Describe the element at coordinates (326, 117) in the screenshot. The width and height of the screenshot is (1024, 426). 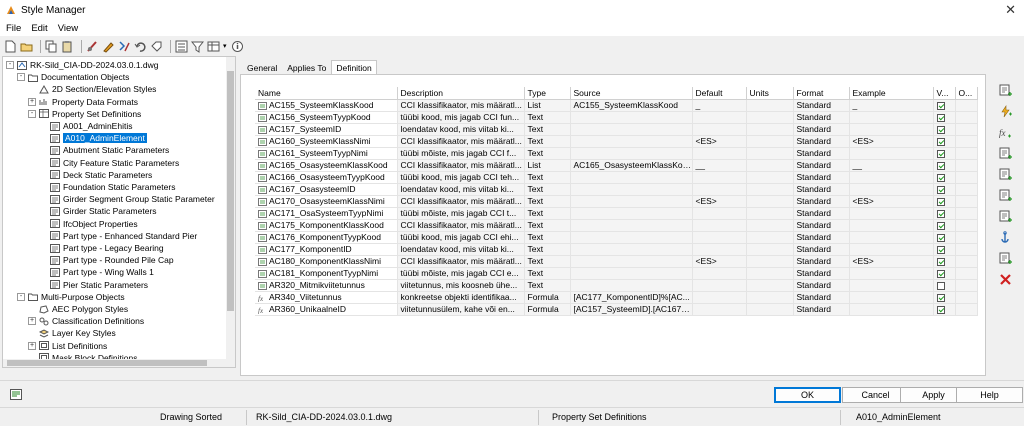
I see `cell-name: AC156_SysteemTyypKood` at that location.